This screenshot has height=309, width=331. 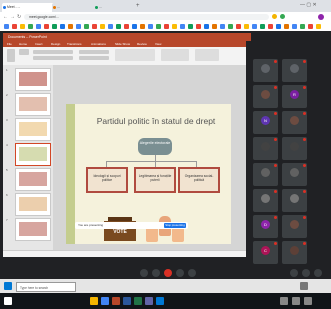 What do you see at coordinates (9, 44) in the screenshot?
I see `ribbon-tab: File` at bounding box center [9, 44].